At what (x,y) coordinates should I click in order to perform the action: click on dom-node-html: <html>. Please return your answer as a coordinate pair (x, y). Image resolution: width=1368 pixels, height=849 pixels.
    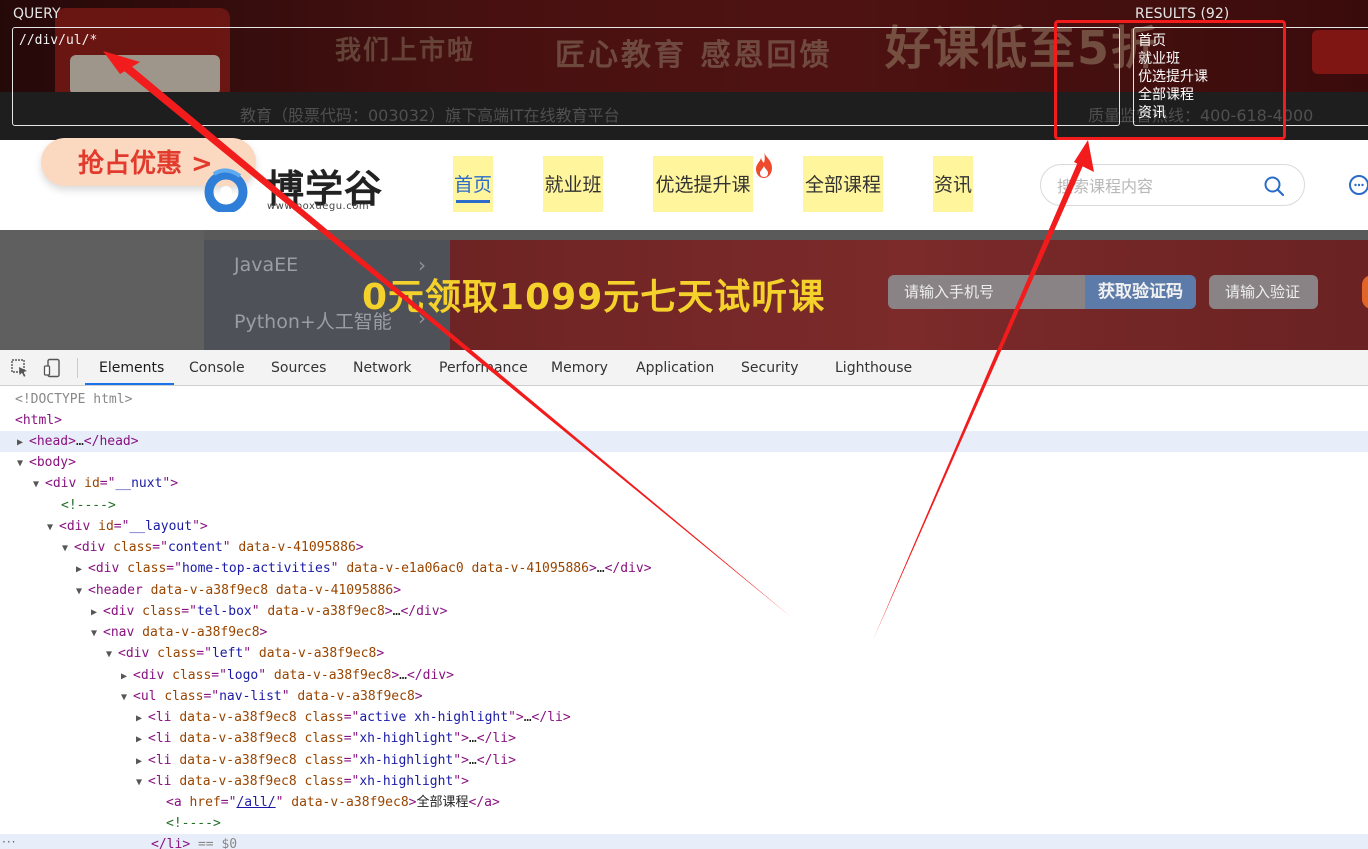
    Looking at the image, I should click on (684, 420).